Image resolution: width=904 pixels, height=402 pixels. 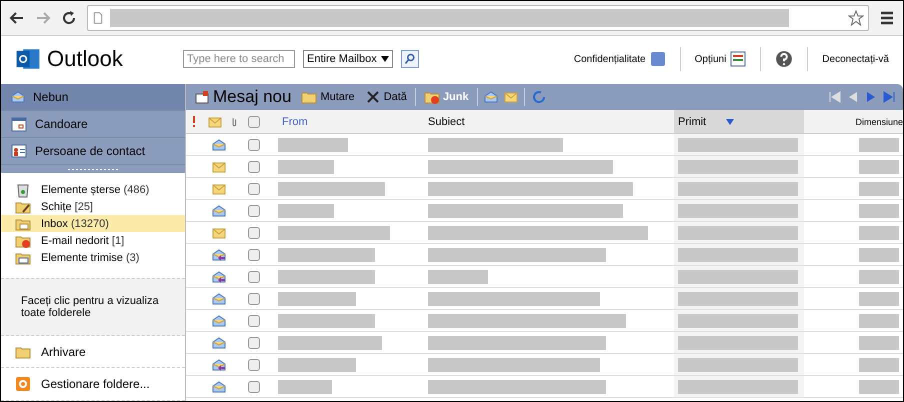 What do you see at coordinates (93, 189) in the screenshot?
I see `folder-item: Elemente șterse (486)` at bounding box center [93, 189].